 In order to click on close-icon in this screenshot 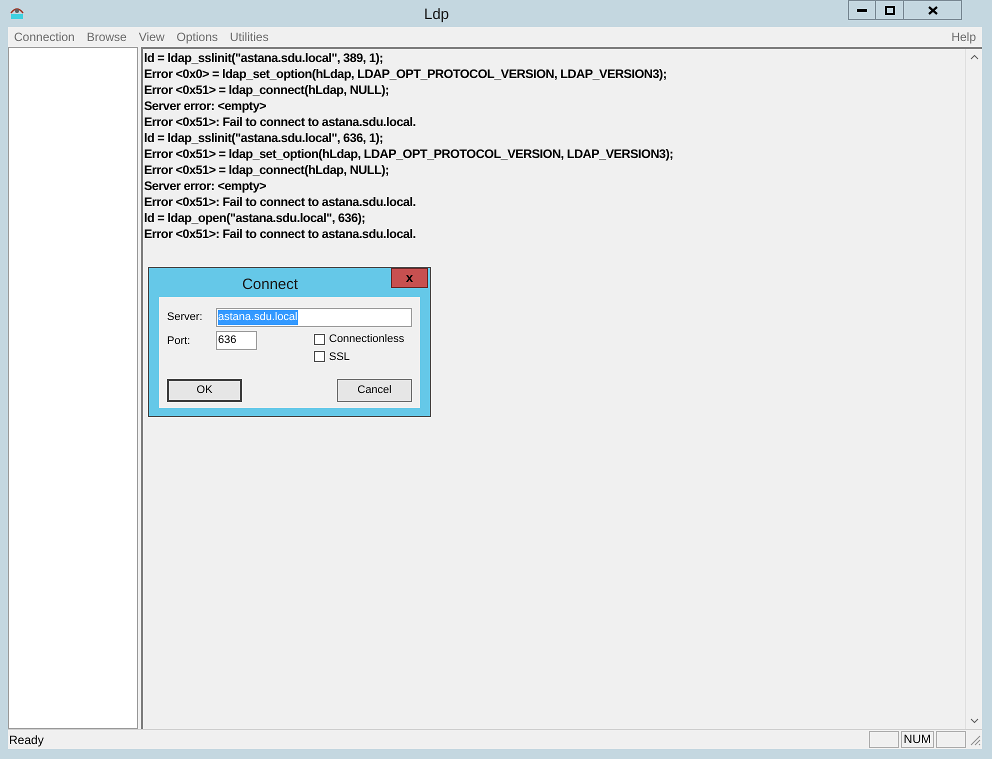, I will do `click(933, 10)`.